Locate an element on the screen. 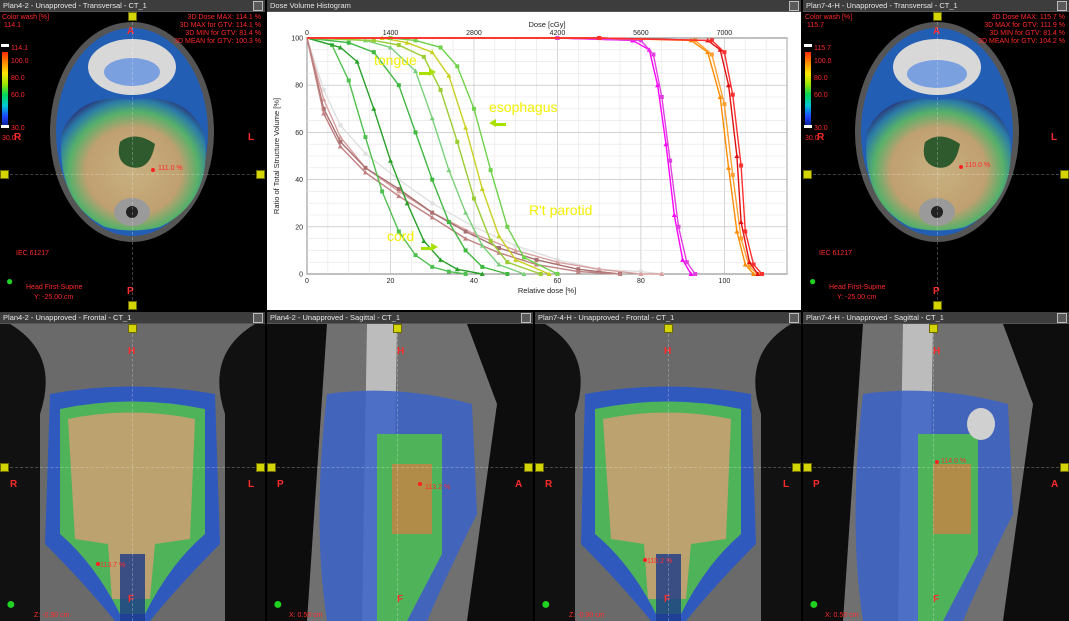 The image size is (1069, 621). orientation-right: R is located at coordinates (14, 484).